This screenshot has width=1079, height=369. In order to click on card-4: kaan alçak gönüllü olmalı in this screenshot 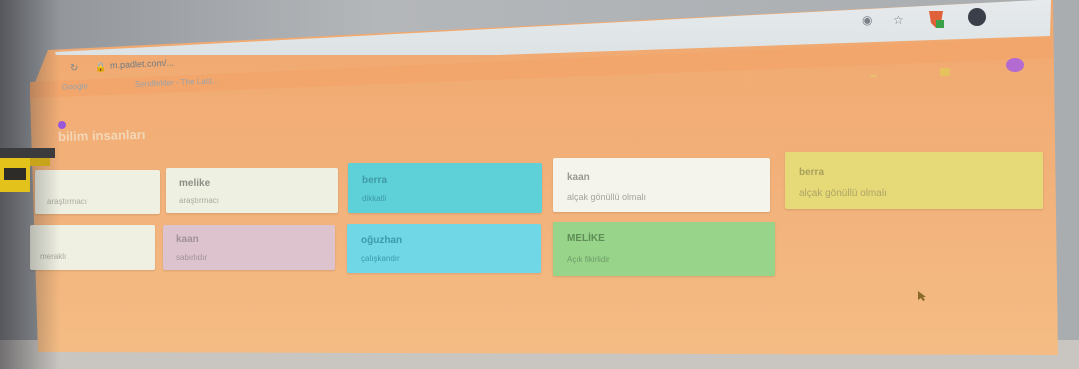, I will do `click(661, 185)`.